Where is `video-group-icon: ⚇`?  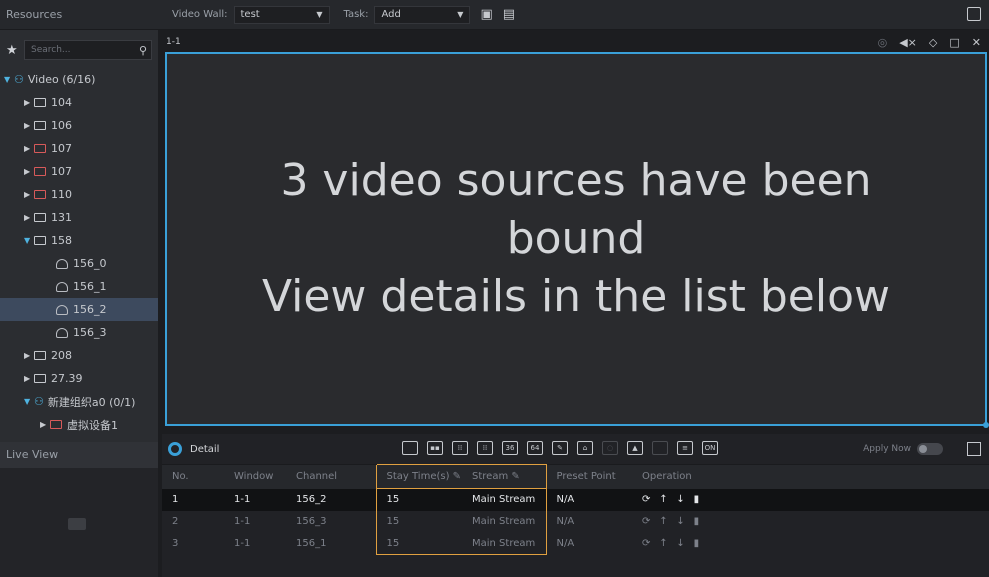
video-group-icon: ⚇ is located at coordinates (19, 79).